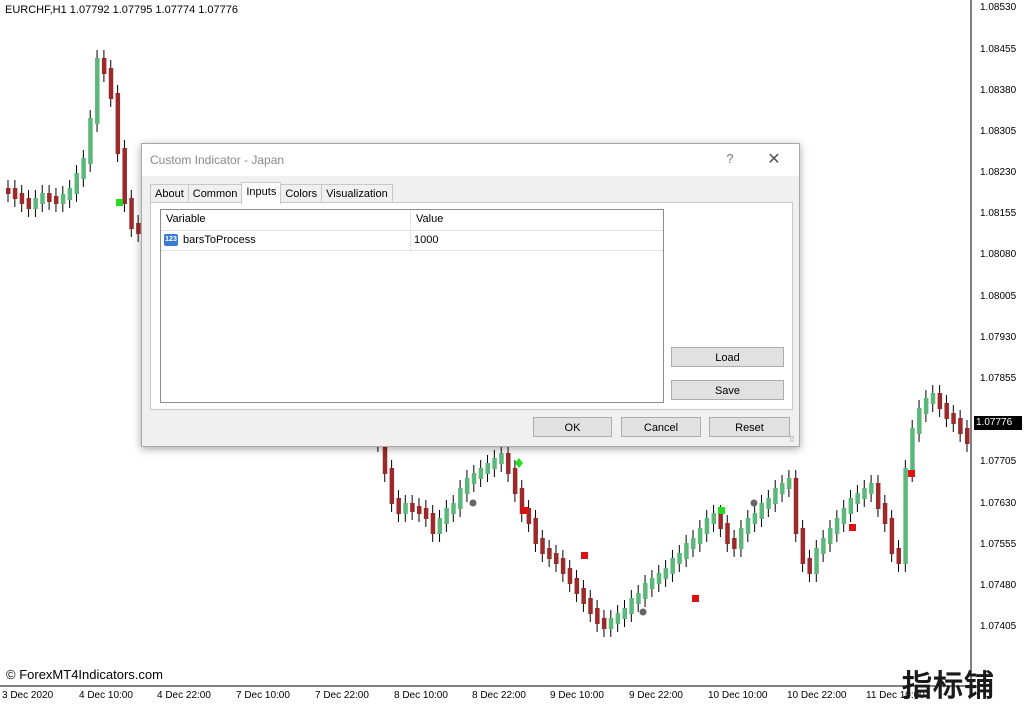 The width and height of the screenshot is (1024, 705). Describe the element at coordinates (219, 240) in the screenshot. I see `variable-name: barsToProcess` at that location.